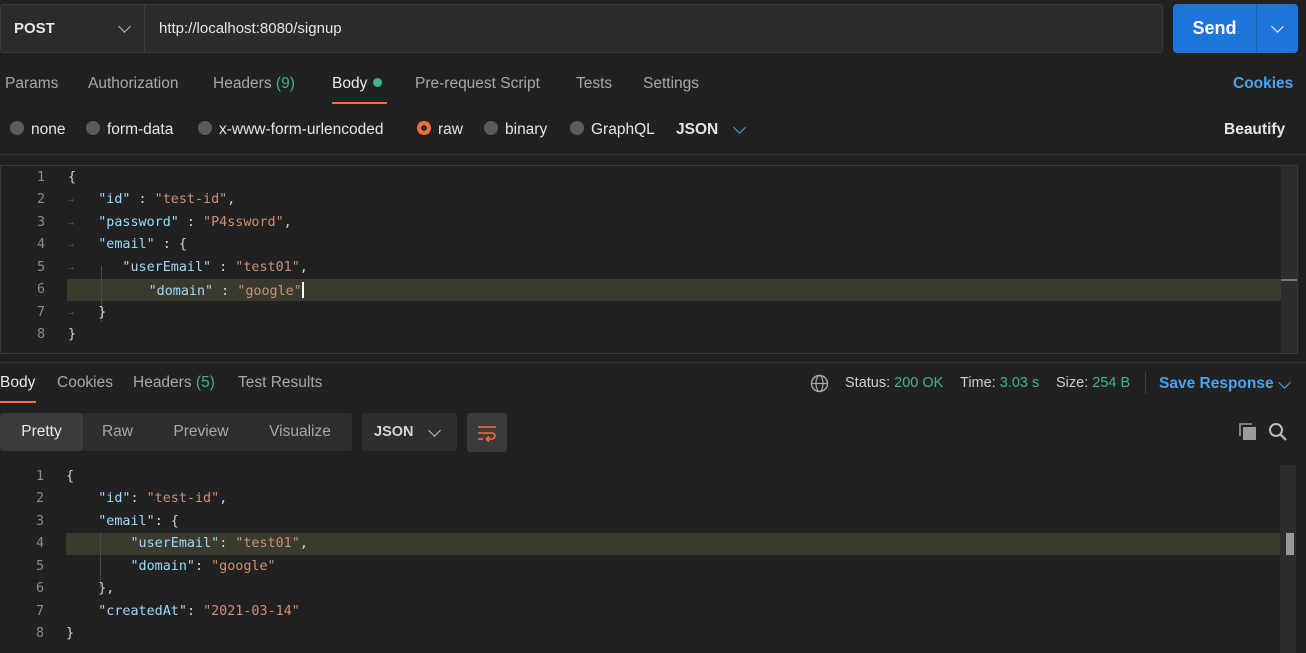 The width and height of the screenshot is (1306, 653). Describe the element at coordinates (34, 28) in the screenshot. I see `method-label: POST` at that location.